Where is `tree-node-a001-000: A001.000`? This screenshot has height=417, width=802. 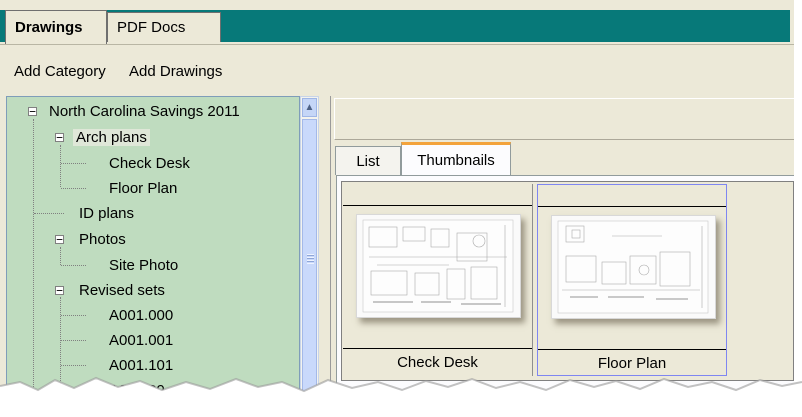
tree-node-a001-000: A001.000 is located at coordinates (141, 315).